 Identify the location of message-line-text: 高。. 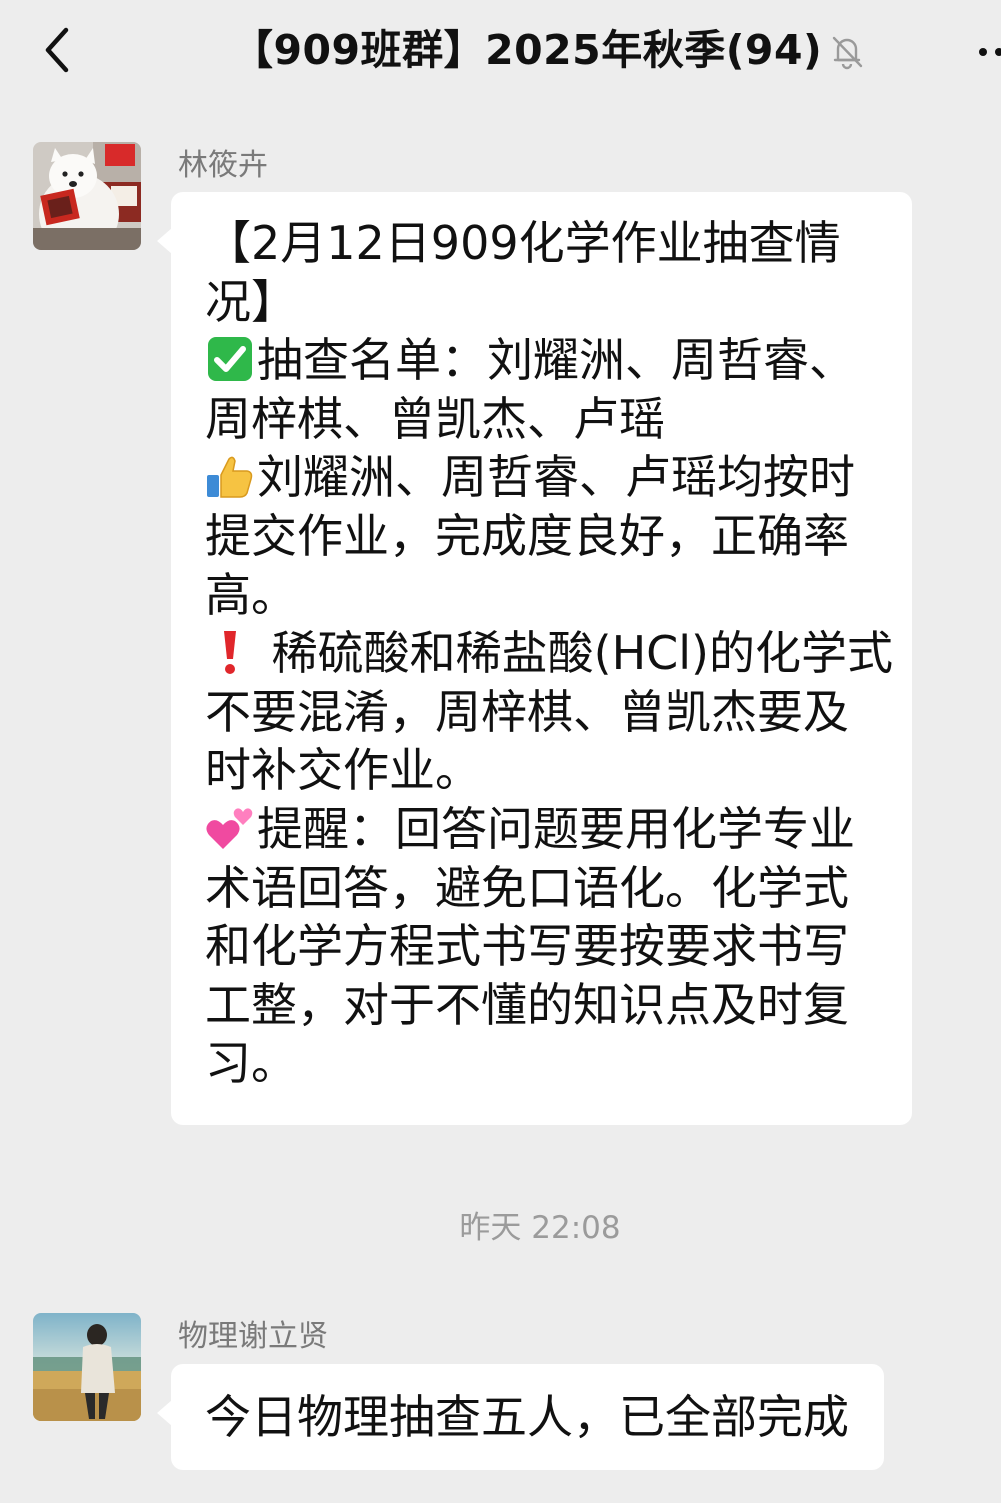
(251, 594).